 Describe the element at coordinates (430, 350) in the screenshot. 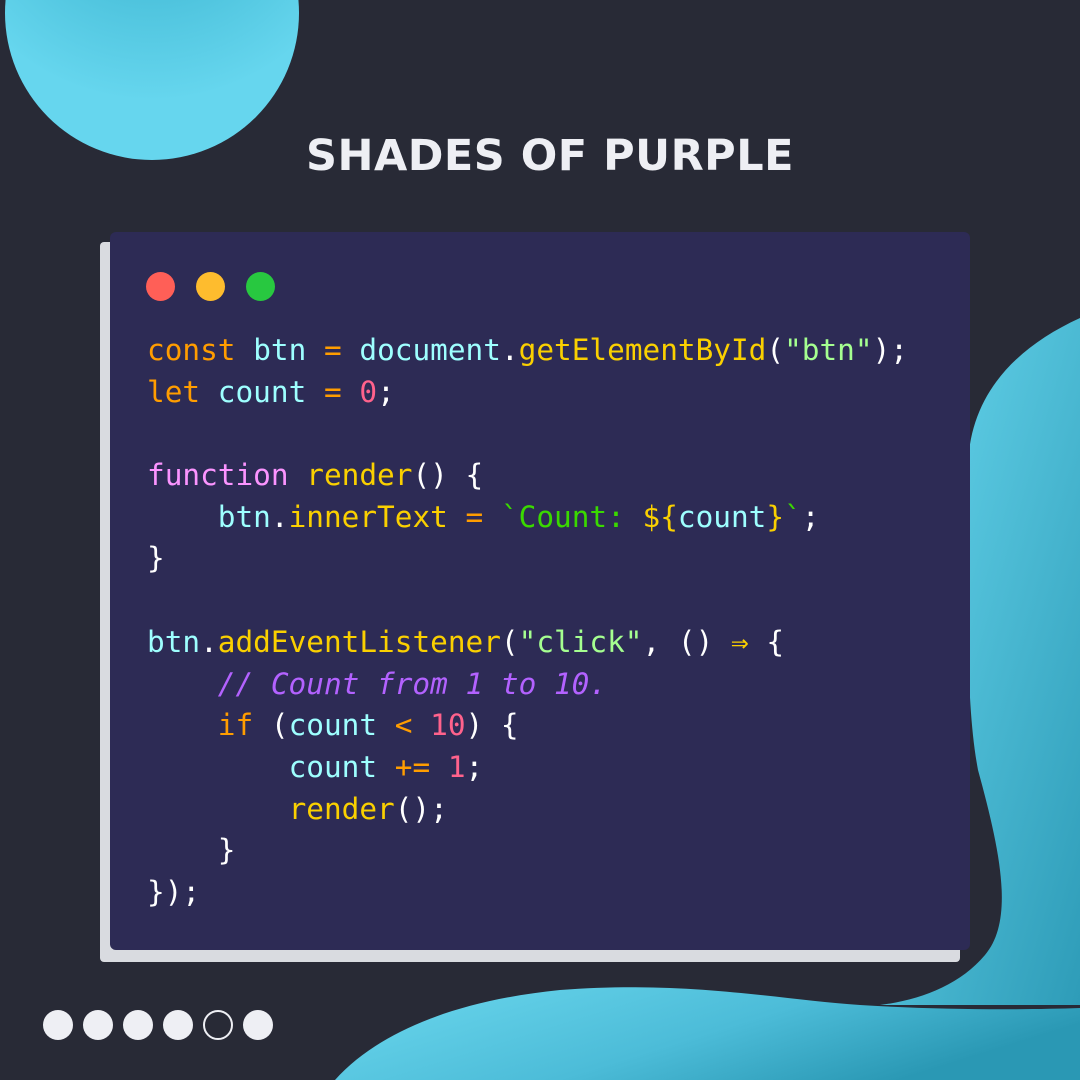

I see `code-token: document` at that location.